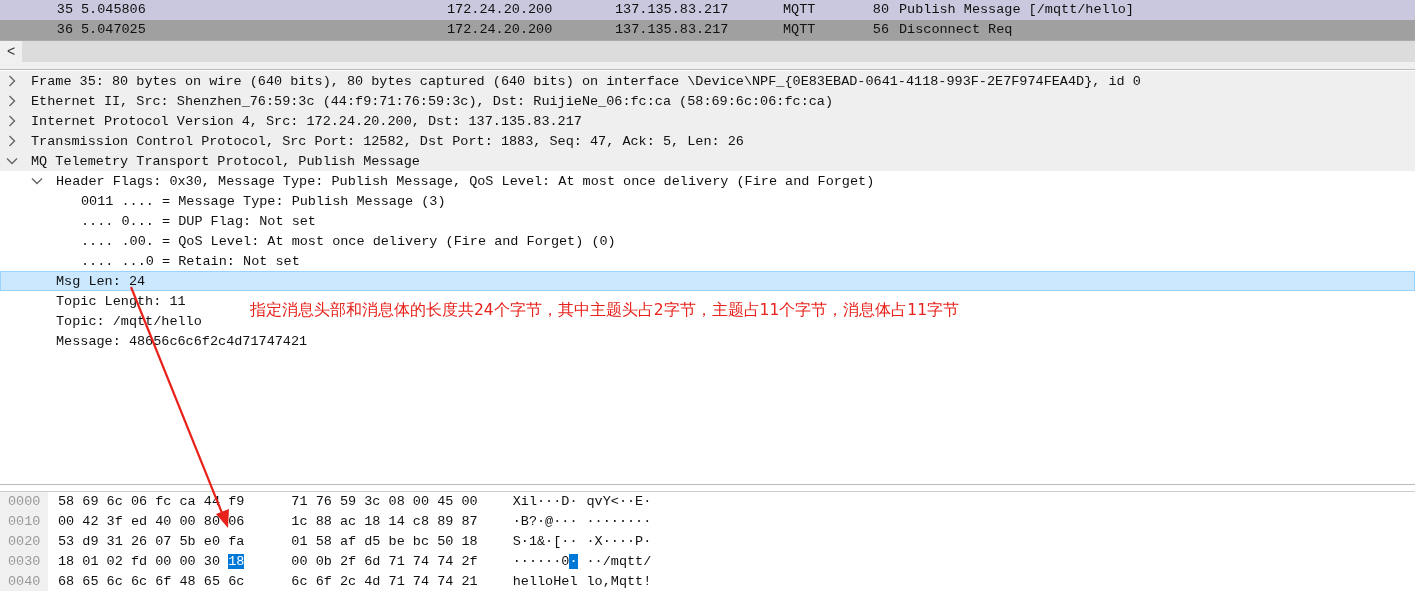  What do you see at coordinates (64, 29) in the screenshot?
I see `packet-number: 36` at bounding box center [64, 29].